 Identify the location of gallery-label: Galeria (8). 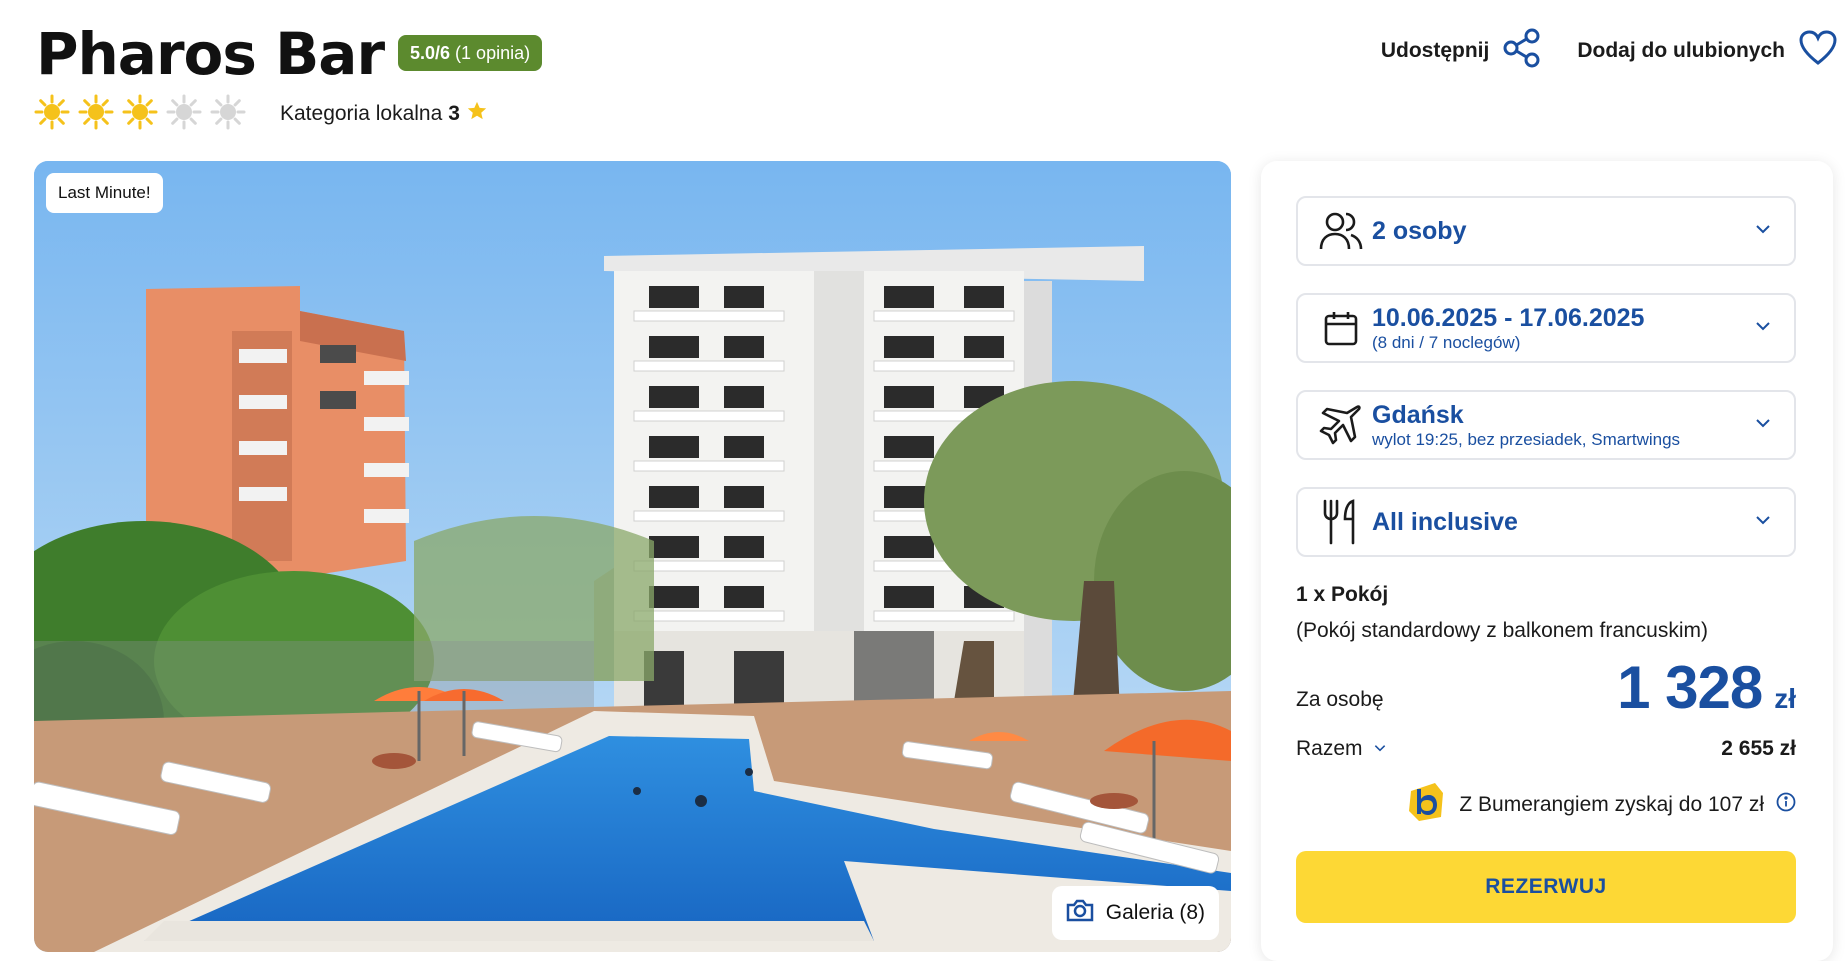
(1155, 912).